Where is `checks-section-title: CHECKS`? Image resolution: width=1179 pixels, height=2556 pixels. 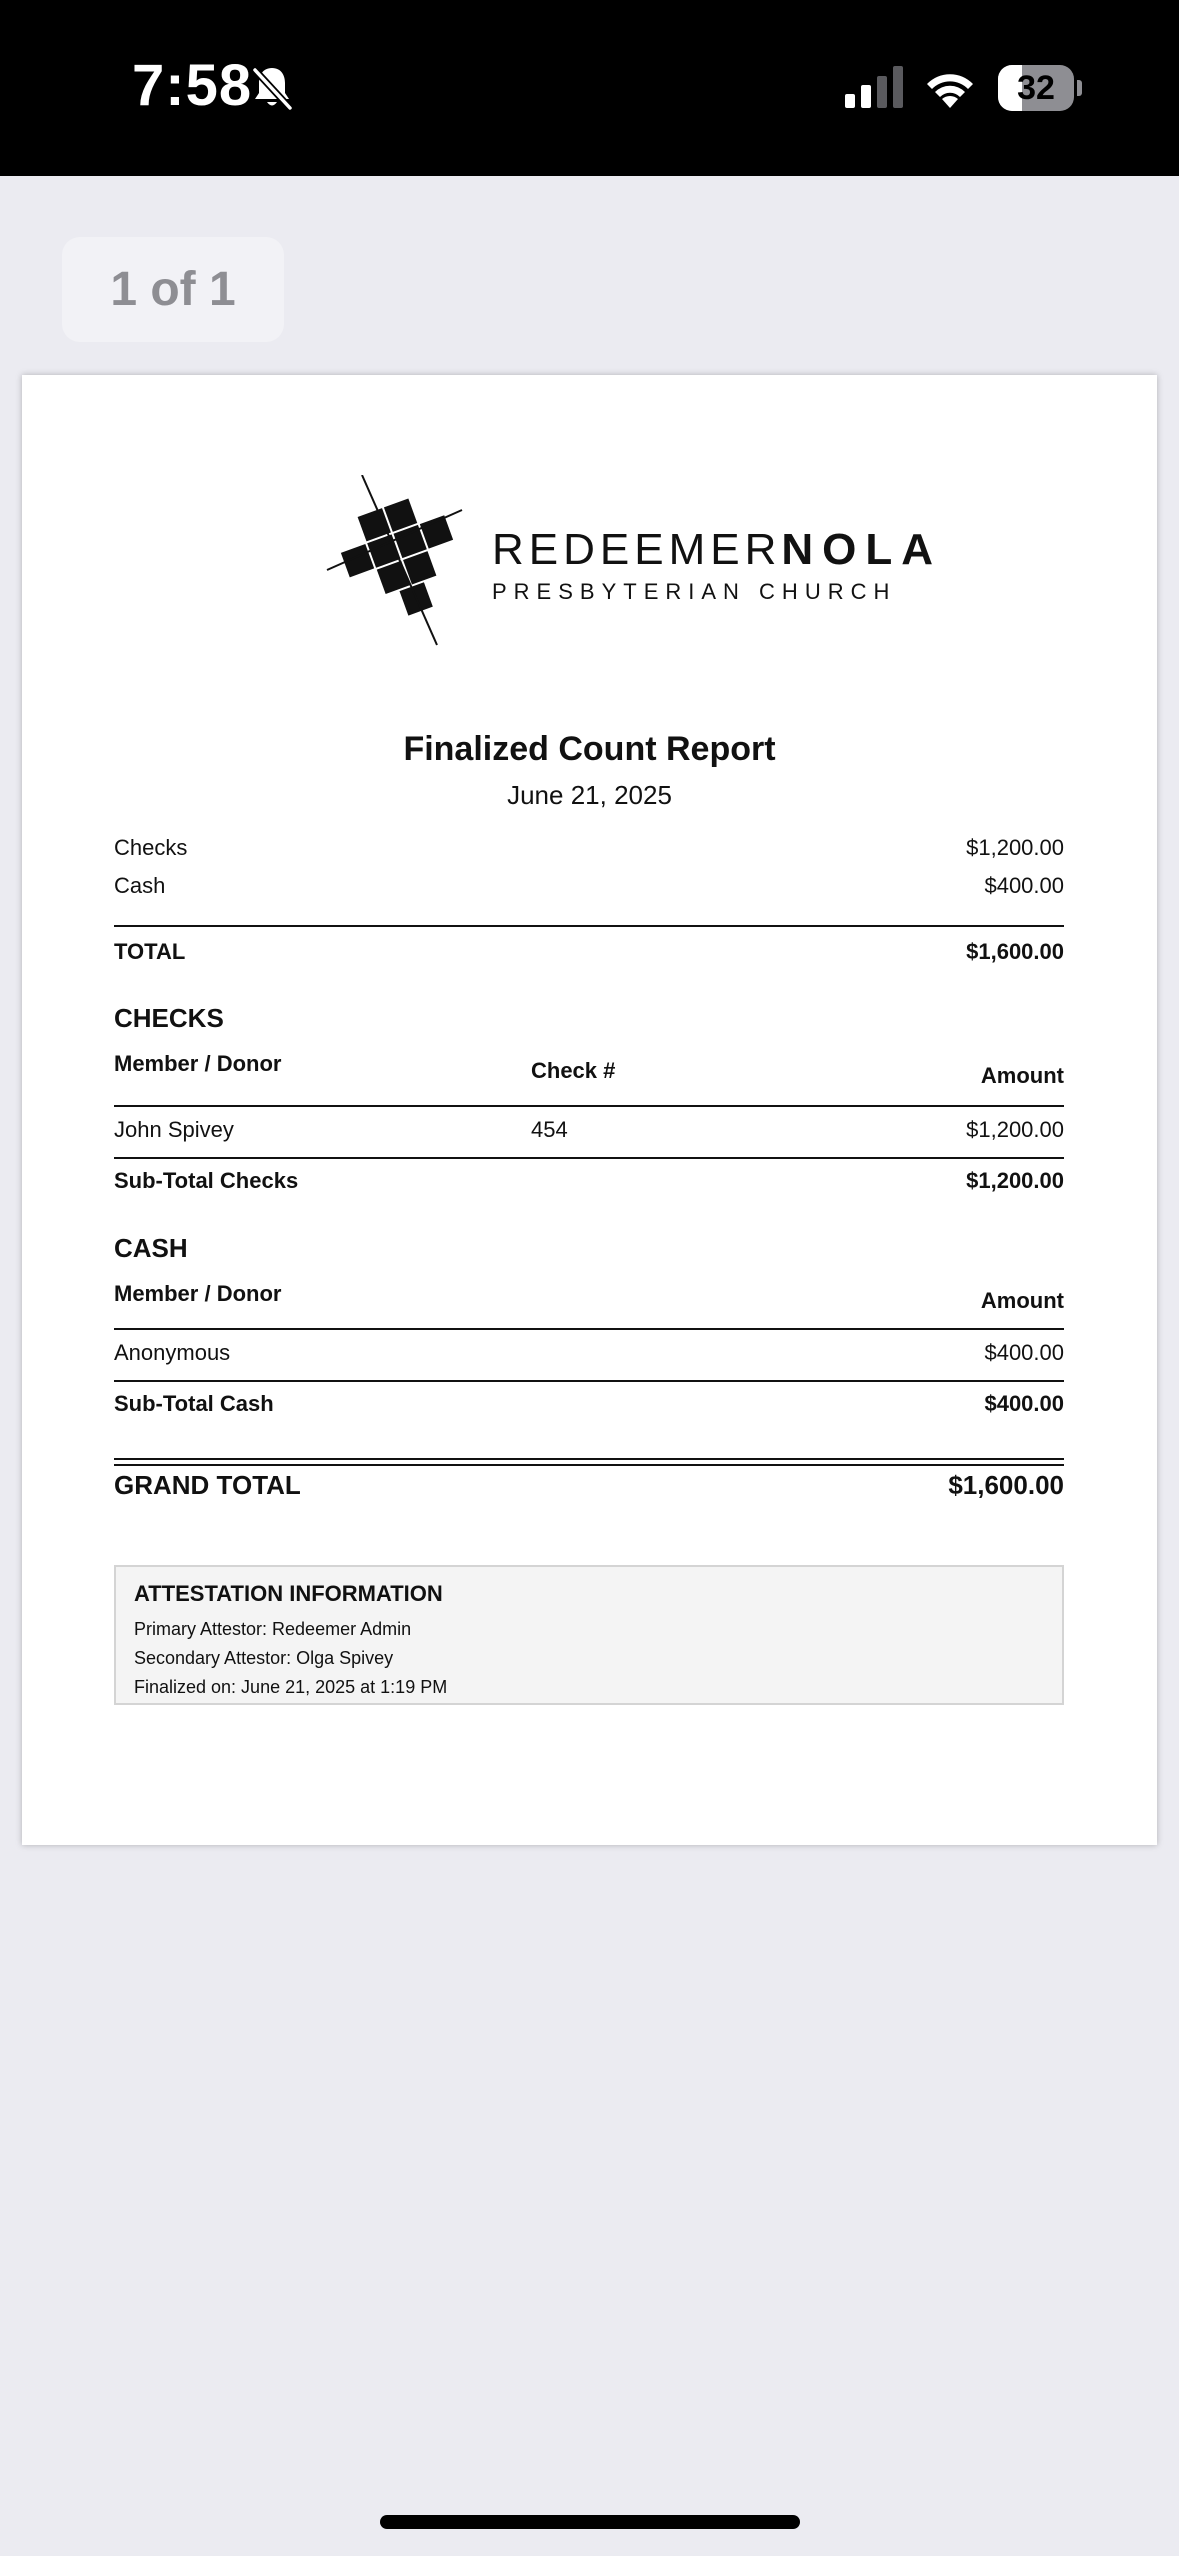 checks-section-title: CHECKS is located at coordinates (169, 1018).